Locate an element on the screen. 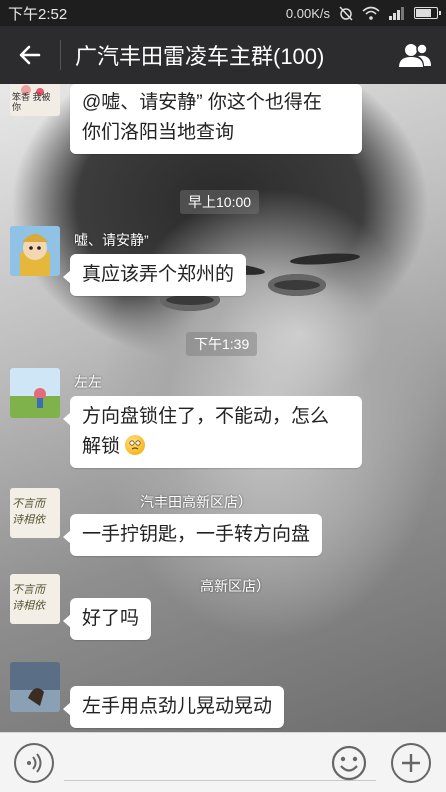 This screenshot has width=446, height=792. voice-icon is located at coordinates (34, 763).